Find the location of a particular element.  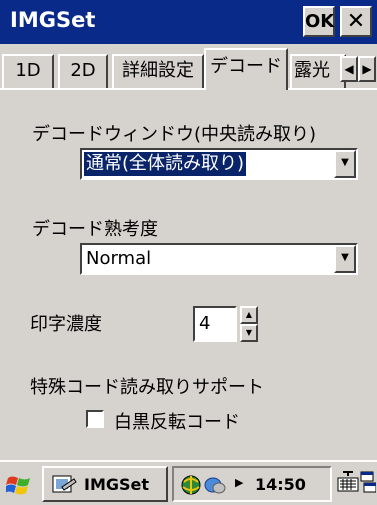

windows-flag-icon is located at coordinates (18, 485).